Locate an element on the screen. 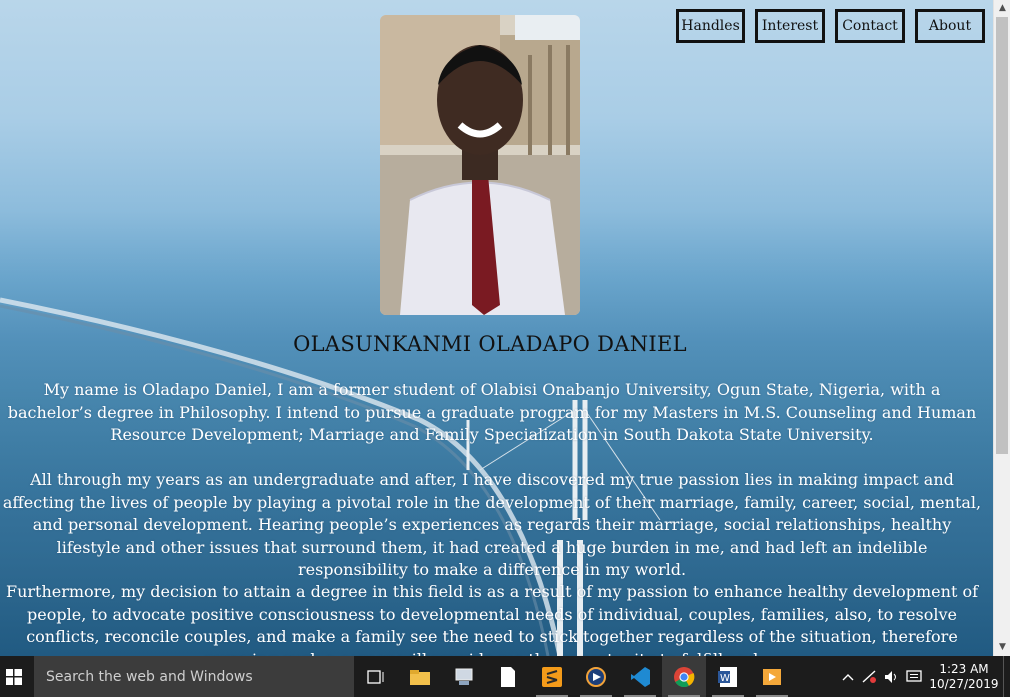 The width and height of the screenshot is (1010, 697). start-button is located at coordinates (13, 676).